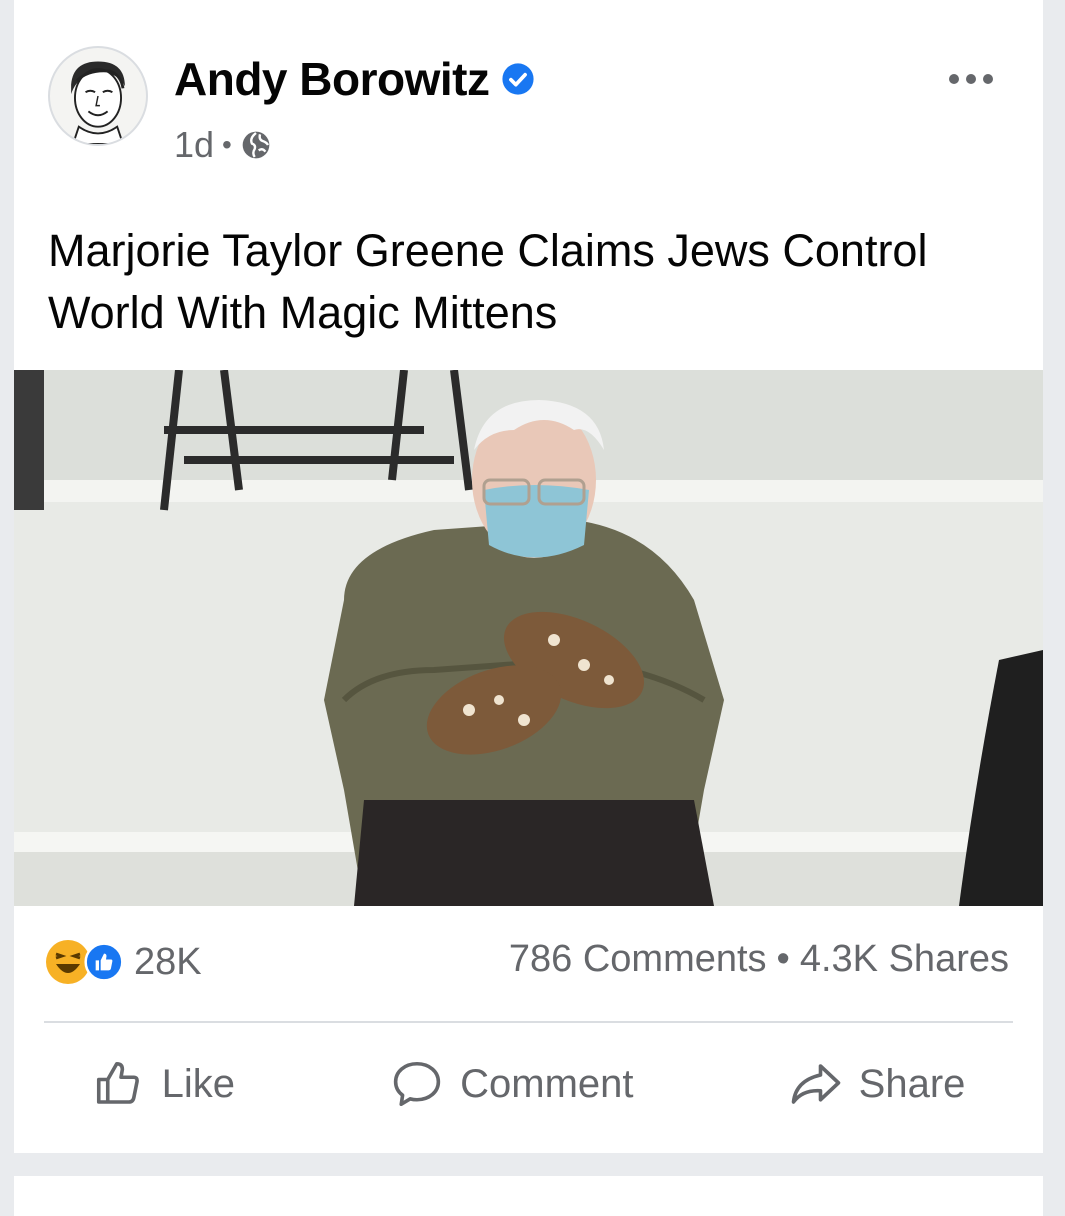  I want to click on engagement-counts: 786 Comments • 4.3K Shares, so click(759, 959).